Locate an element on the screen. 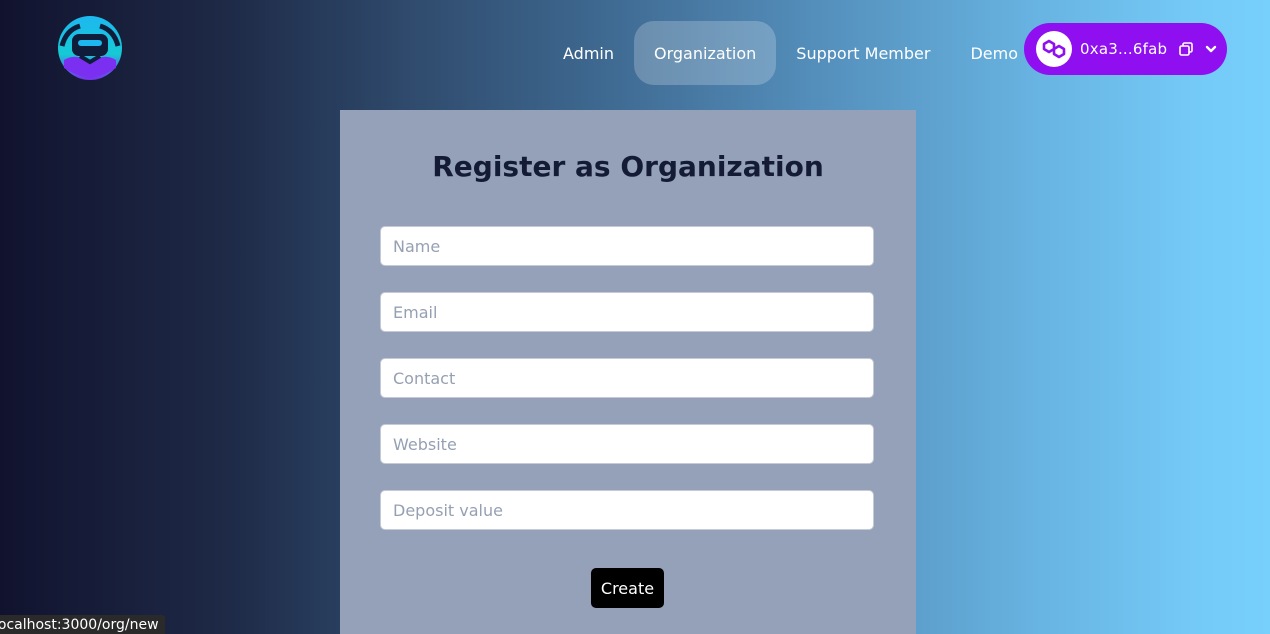 This screenshot has height=634, width=1270. polygon-icon is located at coordinates (1054, 49).